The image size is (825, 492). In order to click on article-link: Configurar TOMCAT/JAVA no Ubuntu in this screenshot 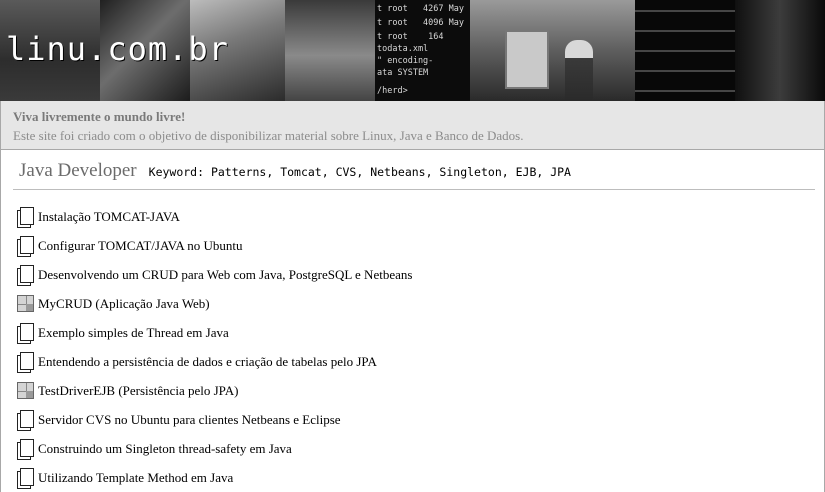, I will do `click(140, 246)`.